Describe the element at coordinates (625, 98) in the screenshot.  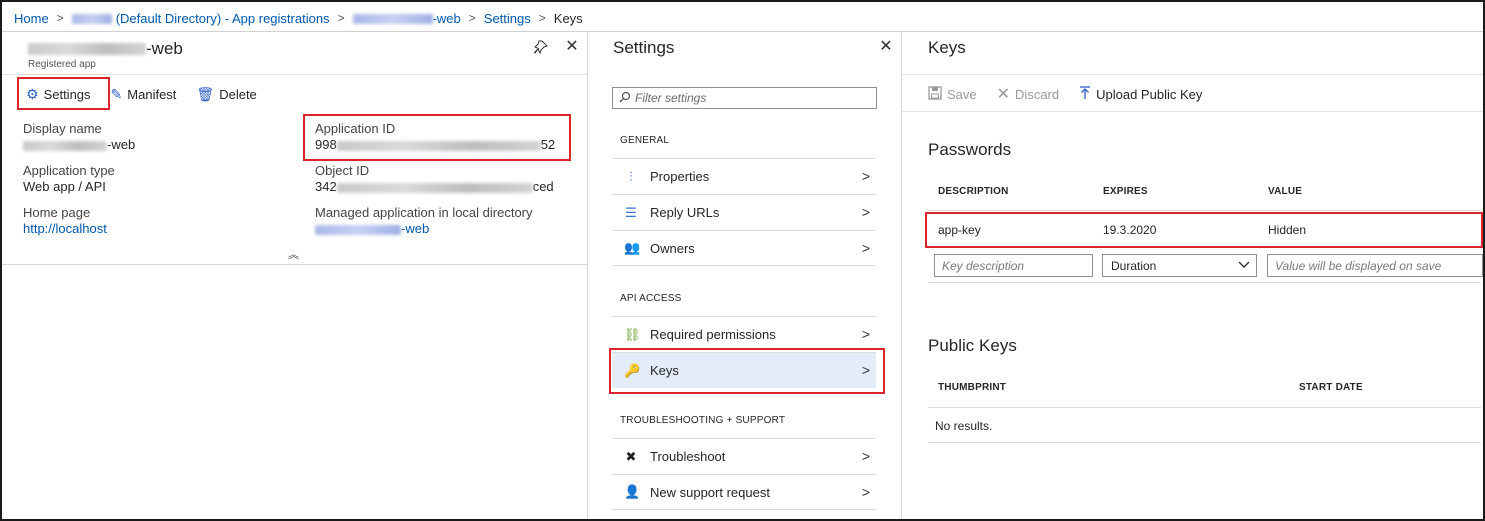
I see `search-icon` at that location.